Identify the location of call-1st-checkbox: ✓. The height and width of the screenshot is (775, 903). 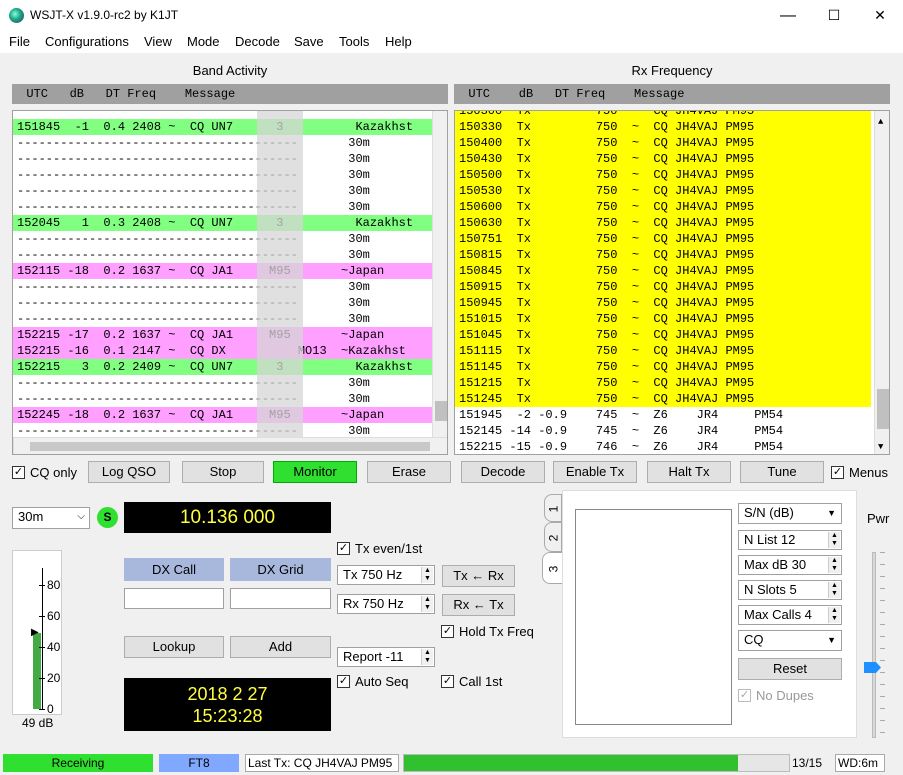
(447, 681).